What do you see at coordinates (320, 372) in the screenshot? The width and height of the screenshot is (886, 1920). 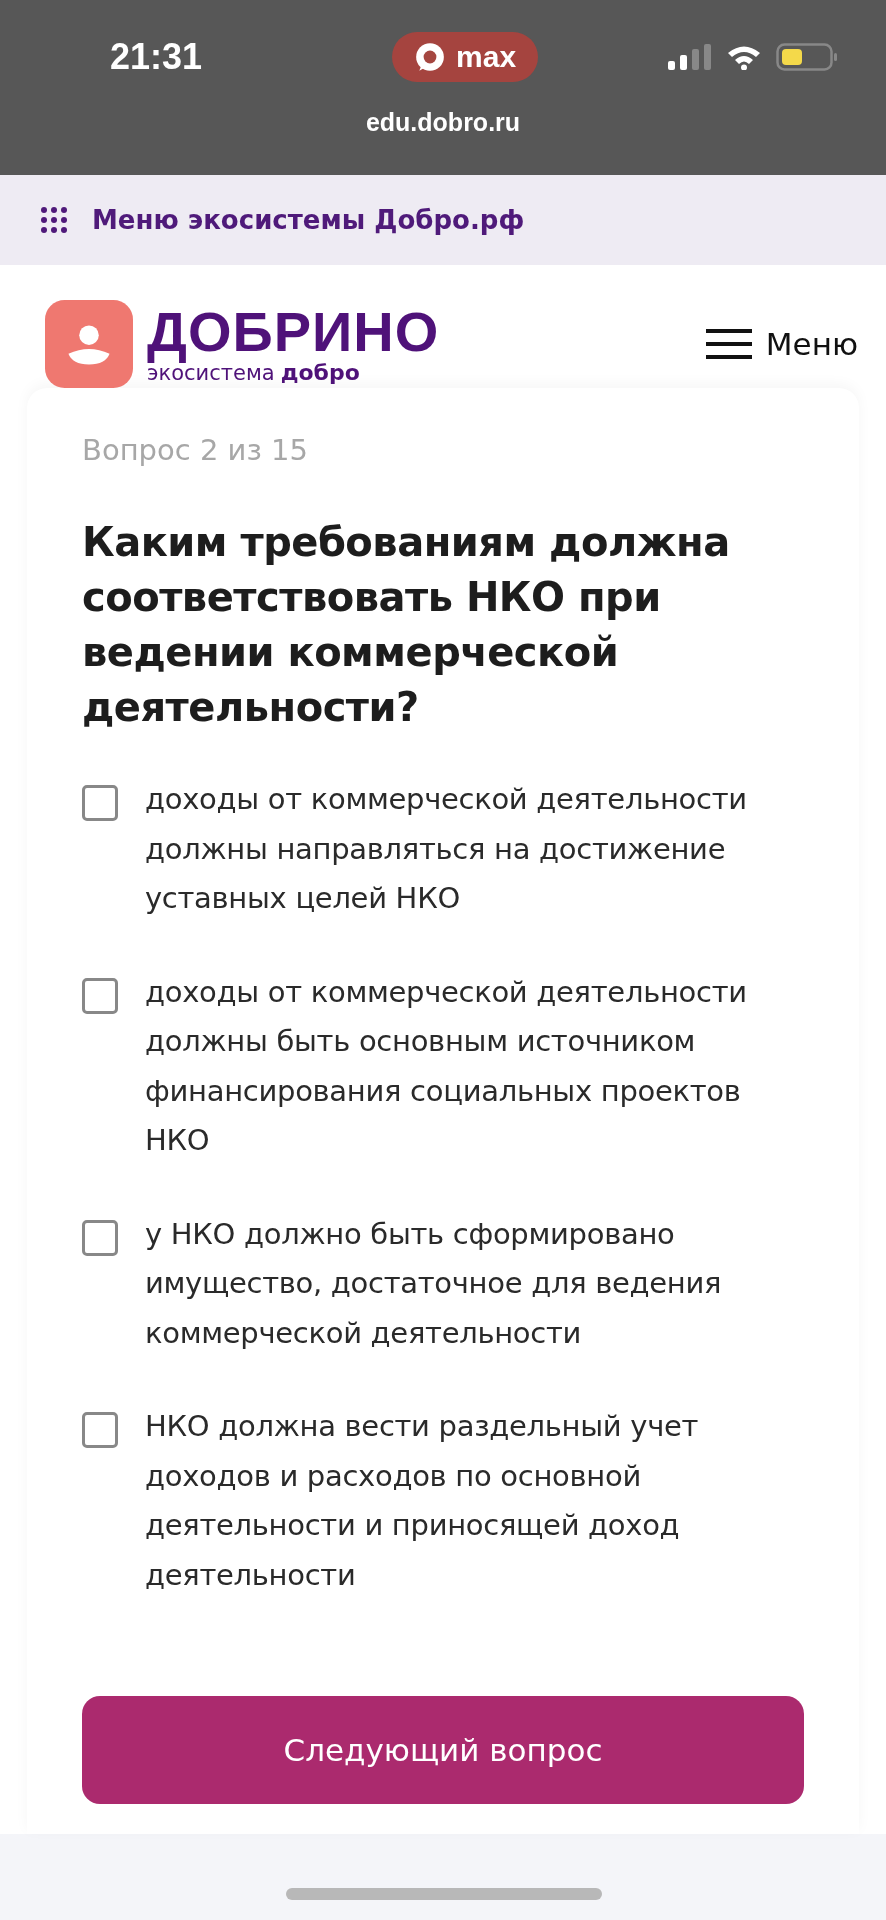 I see `logo-brand: добро` at bounding box center [320, 372].